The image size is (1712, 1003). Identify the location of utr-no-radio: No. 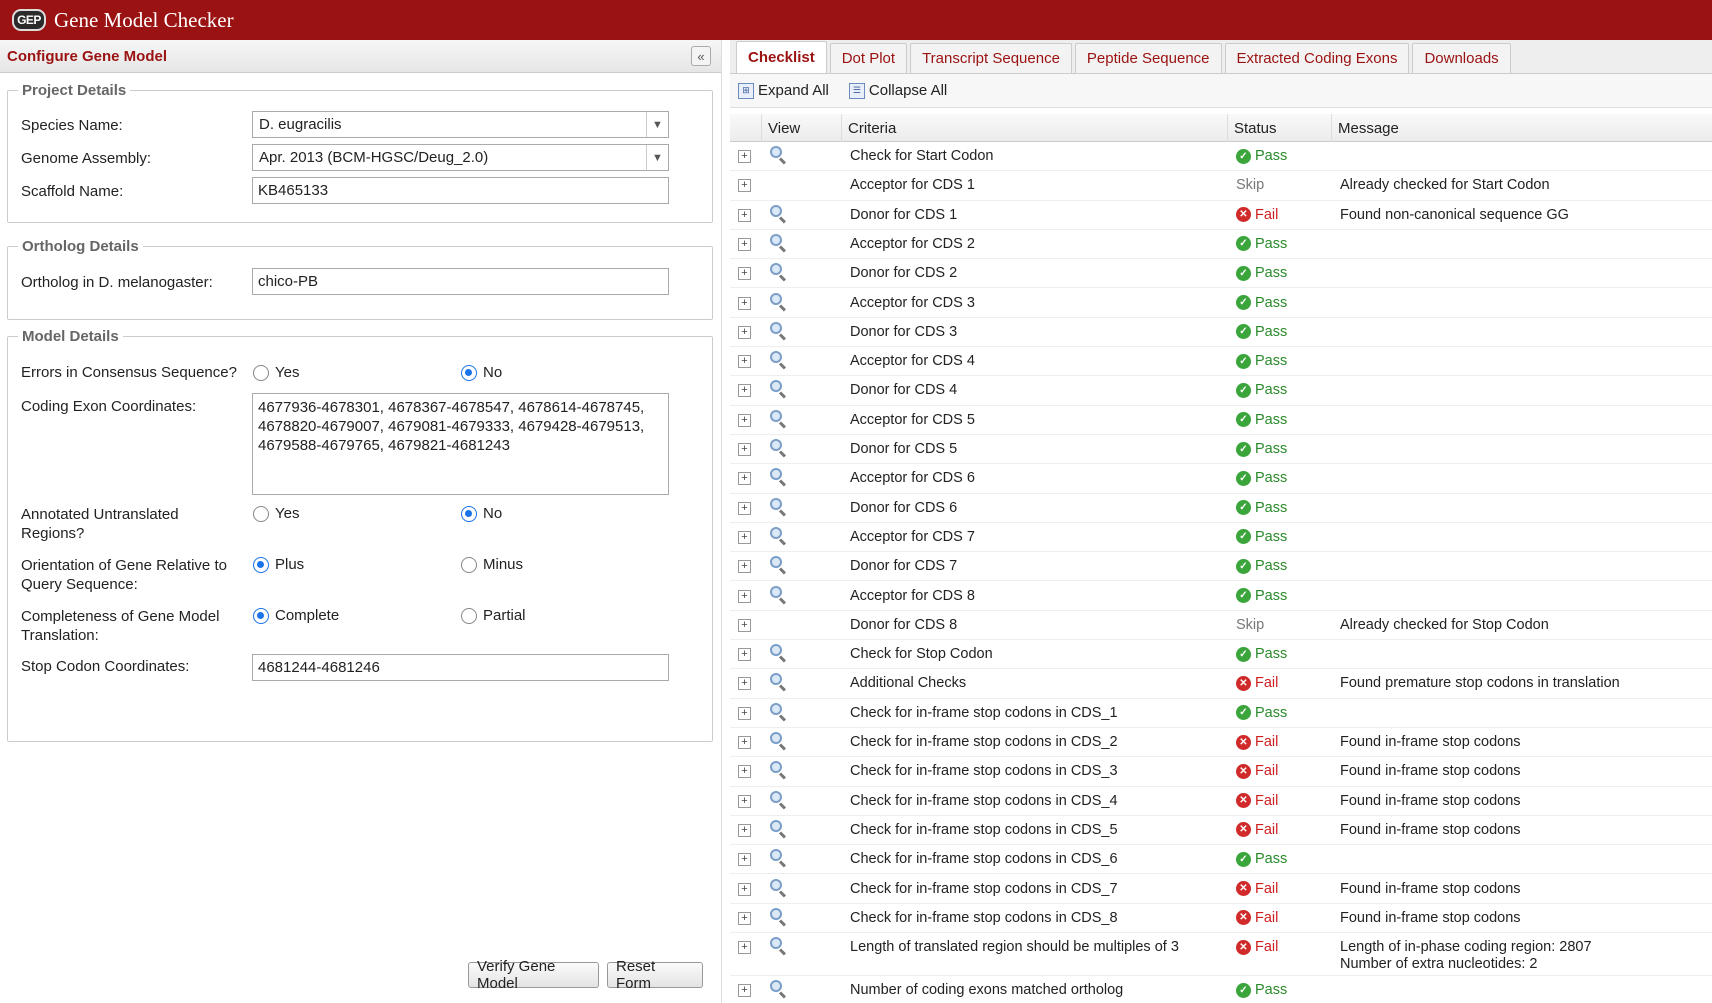
(481, 513).